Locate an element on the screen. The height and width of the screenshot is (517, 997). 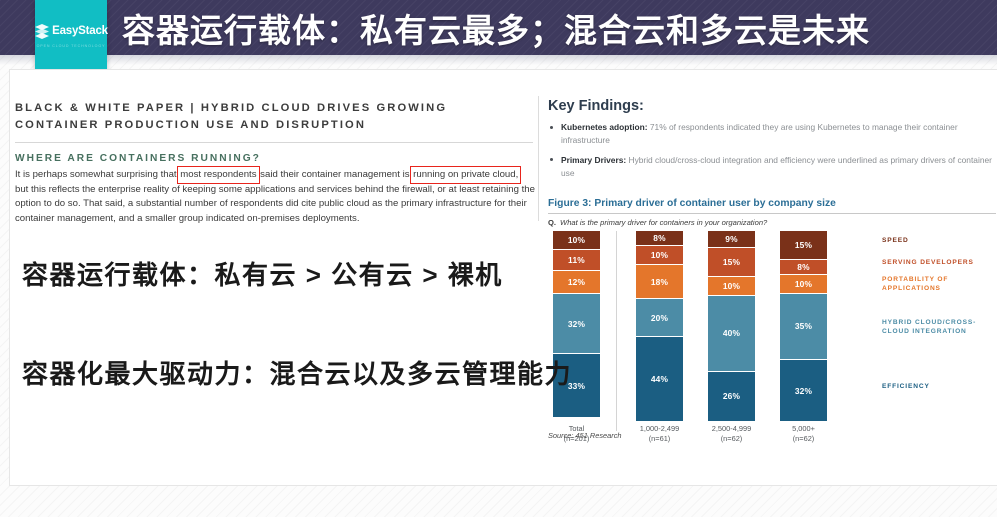
bar-segment: 20% is located at coordinates (659, 318).